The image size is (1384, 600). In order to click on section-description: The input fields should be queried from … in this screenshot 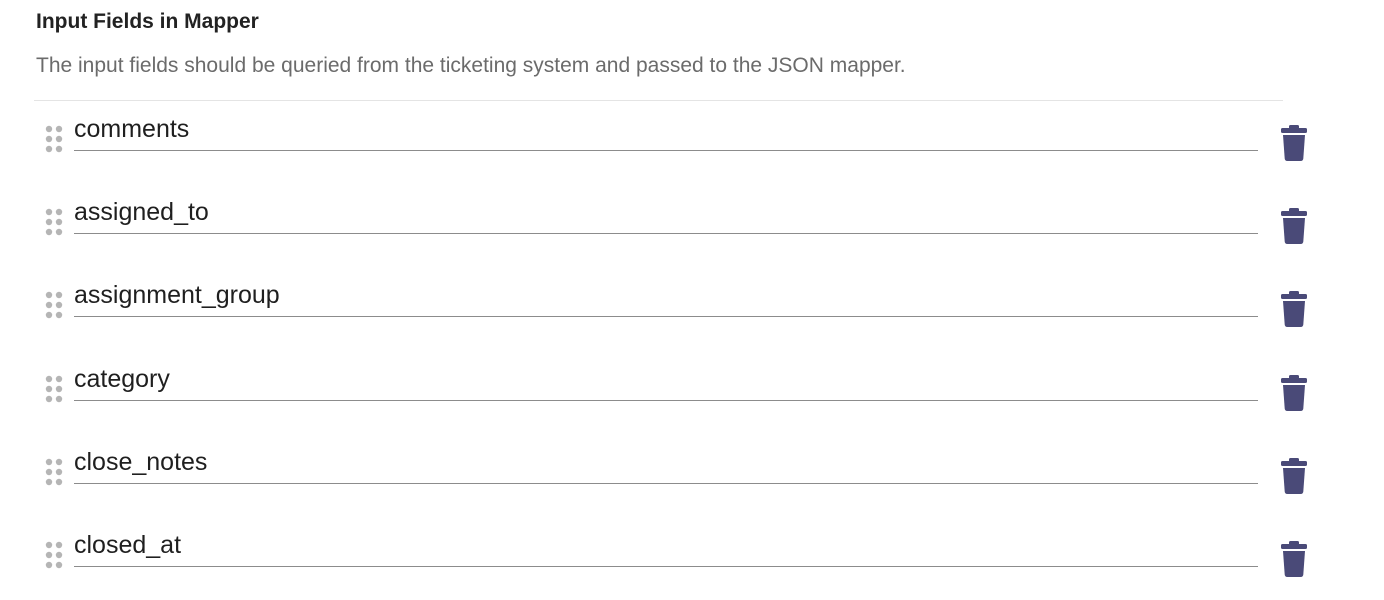, I will do `click(471, 65)`.